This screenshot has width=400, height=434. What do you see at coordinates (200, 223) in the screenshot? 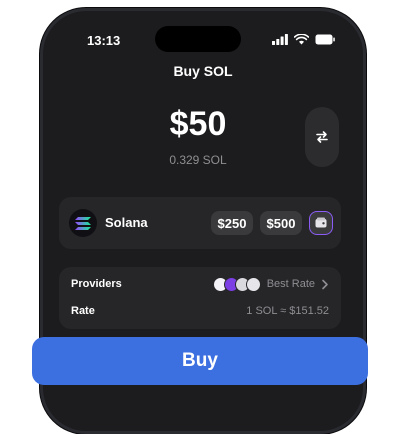
I see `asset-selector: Solana $250 $500` at bounding box center [200, 223].